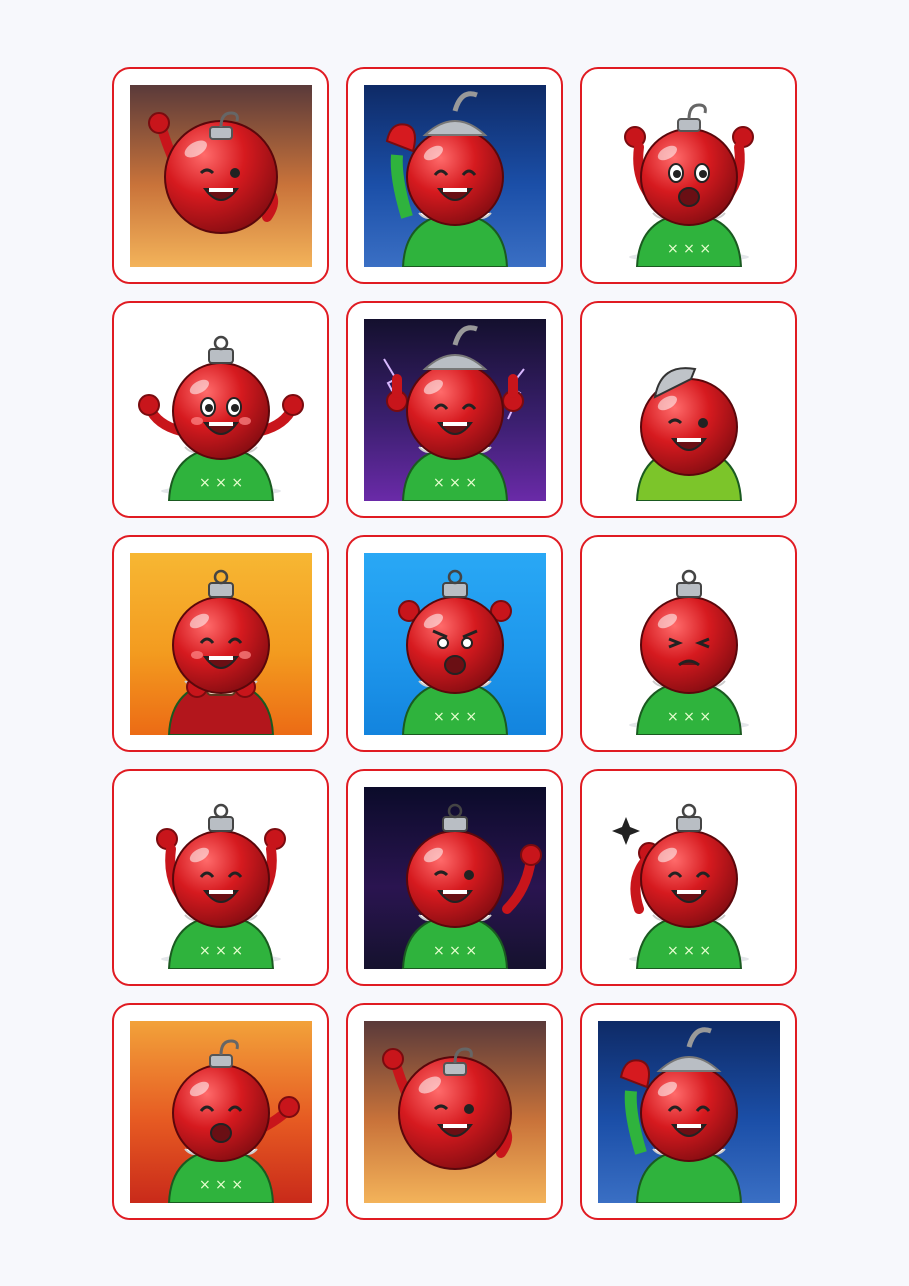 This screenshot has height=1286, width=909. I want to click on sticker-image-happy-hello: × × ×, so click(221, 410).